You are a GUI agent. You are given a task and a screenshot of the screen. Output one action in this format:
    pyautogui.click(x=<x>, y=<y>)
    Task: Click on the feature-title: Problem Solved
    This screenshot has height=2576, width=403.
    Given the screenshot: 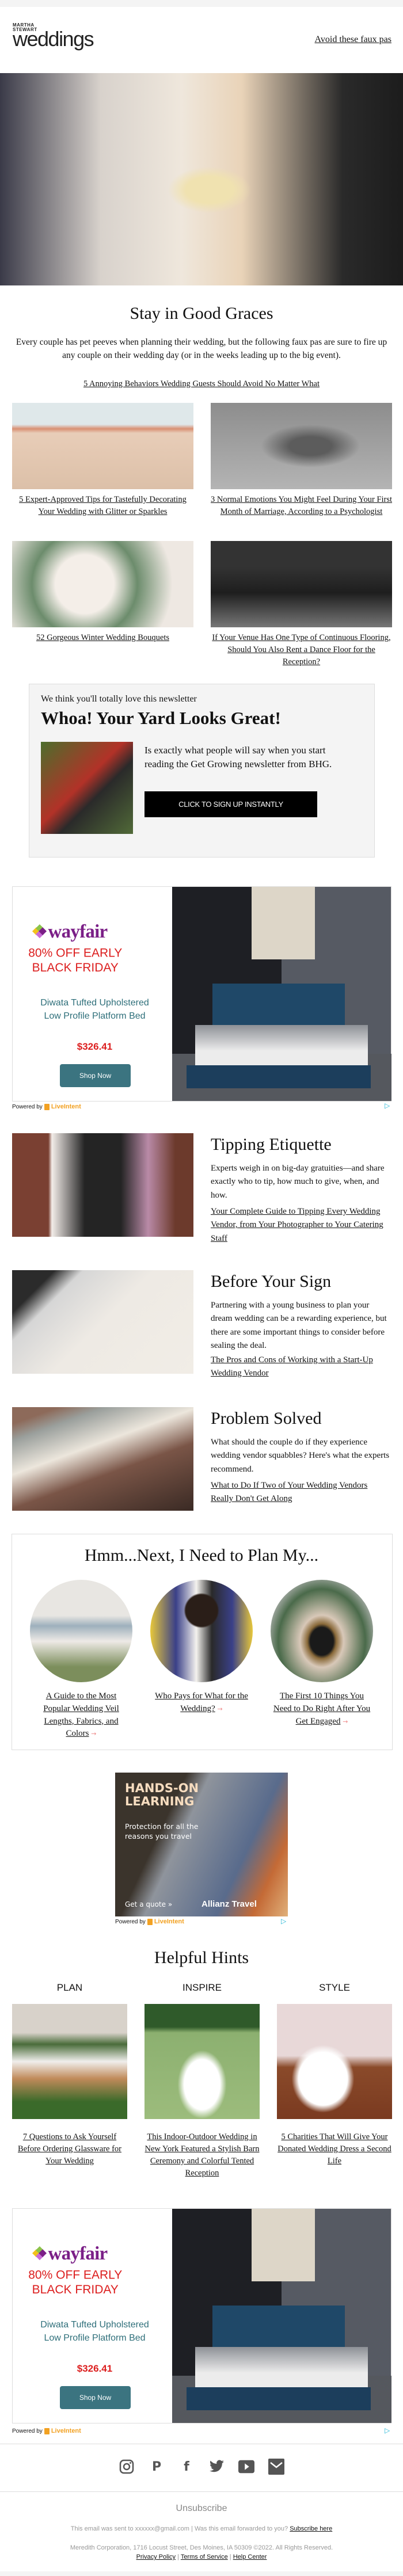 What is the action you would take?
    pyautogui.click(x=266, y=1418)
    